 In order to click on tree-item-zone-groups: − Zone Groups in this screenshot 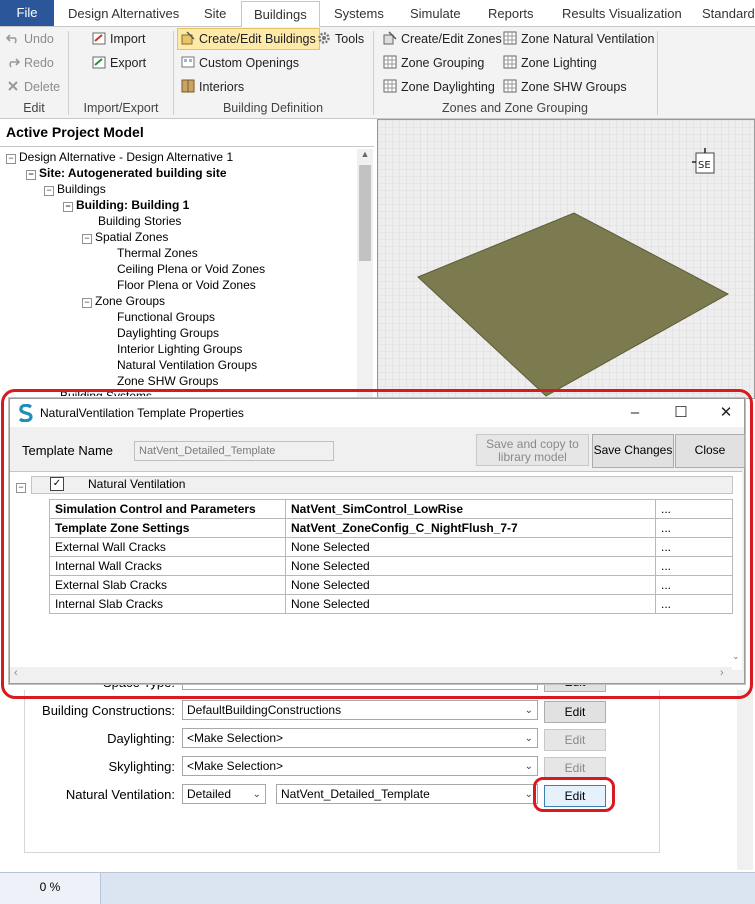, I will do `click(123, 301)`.